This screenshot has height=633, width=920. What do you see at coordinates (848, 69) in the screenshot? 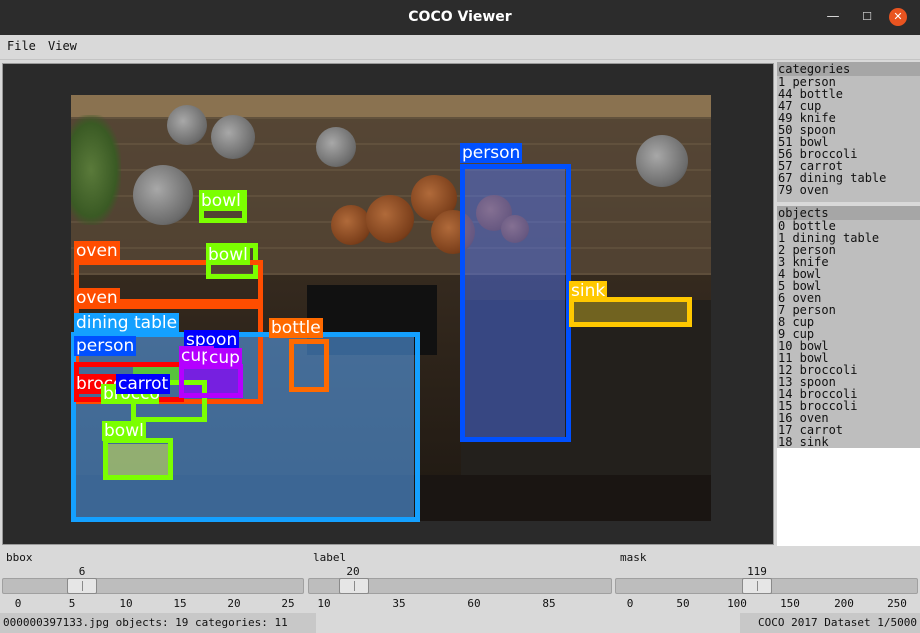
I see `categories-header: categories` at bounding box center [848, 69].